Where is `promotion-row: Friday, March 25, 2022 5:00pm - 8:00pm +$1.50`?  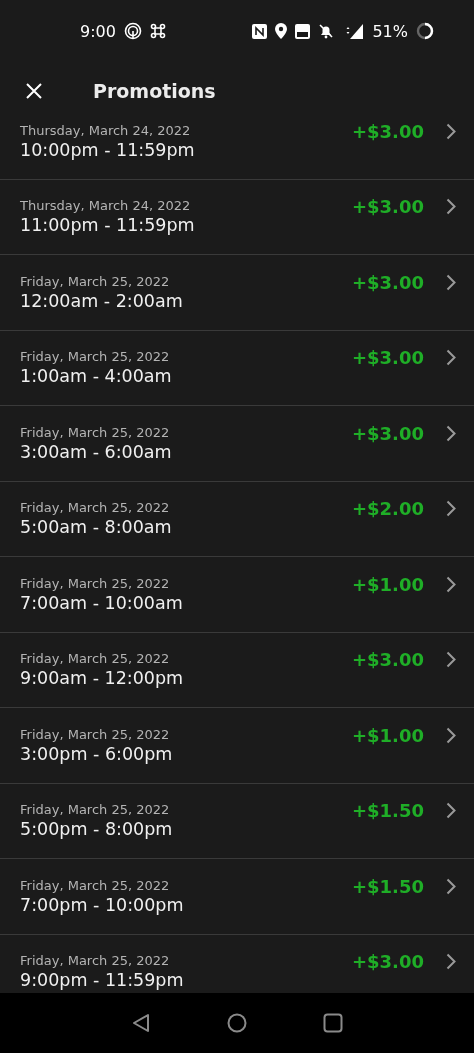
promotion-row: Friday, March 25, 2022 5:00pm - 8:00pm +$1.50 is located at coordinates (237, 821).